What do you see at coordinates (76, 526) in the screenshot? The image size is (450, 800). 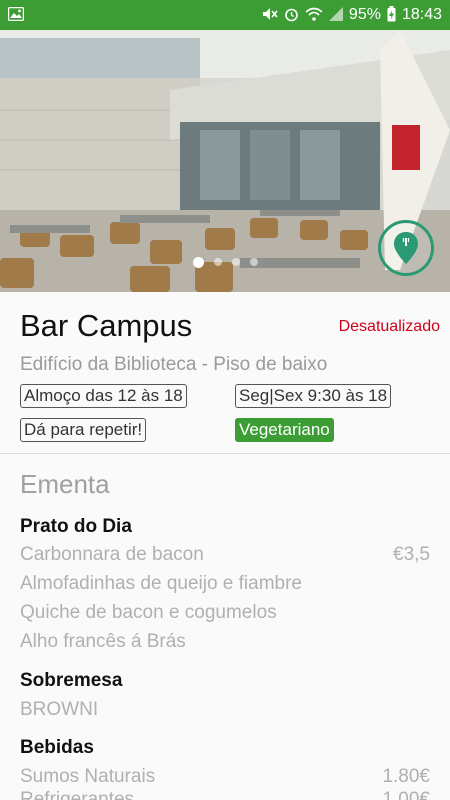 I see `section-title: Prato do Dia` at bounding box center [76, 526].